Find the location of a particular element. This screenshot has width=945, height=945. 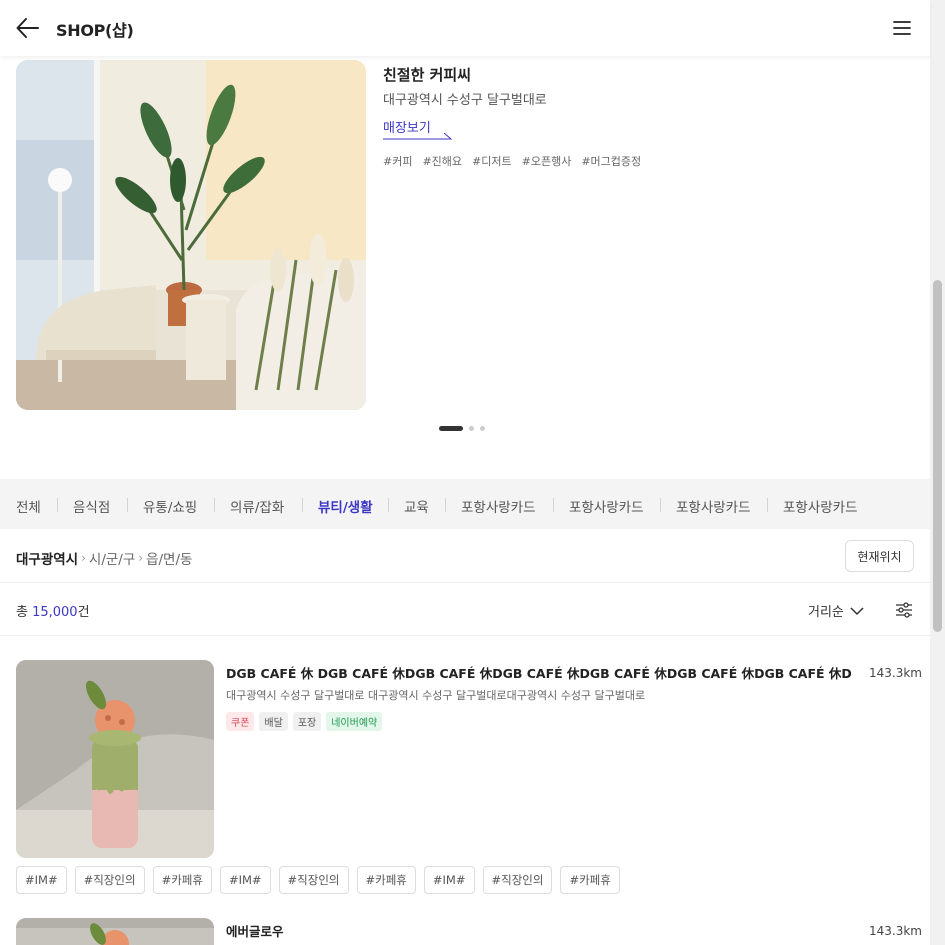

hamburger-menu-icon is located at coordinates (902, 28).